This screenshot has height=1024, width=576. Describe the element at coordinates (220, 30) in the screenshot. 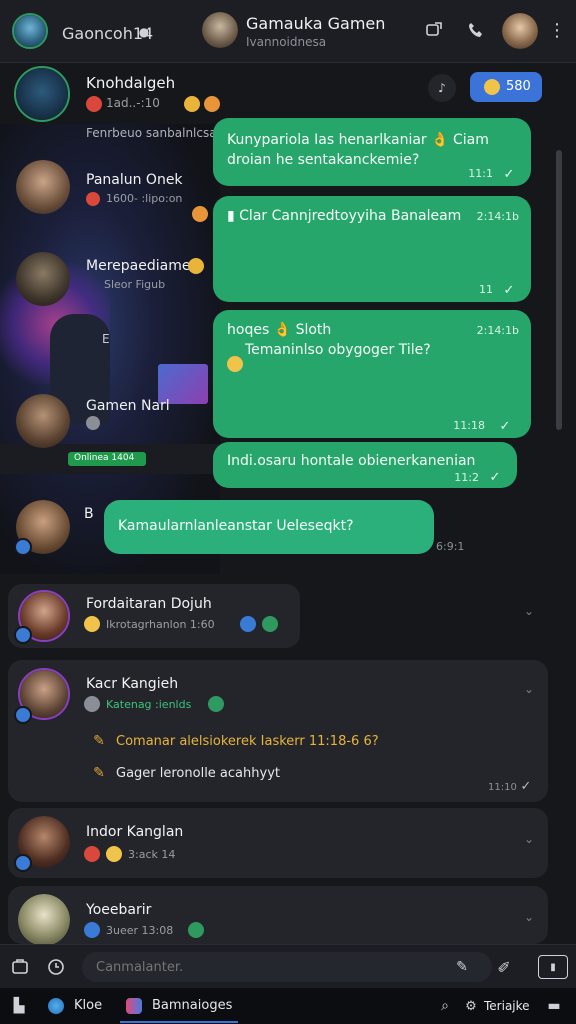

I see `chat-avatar` at that location.